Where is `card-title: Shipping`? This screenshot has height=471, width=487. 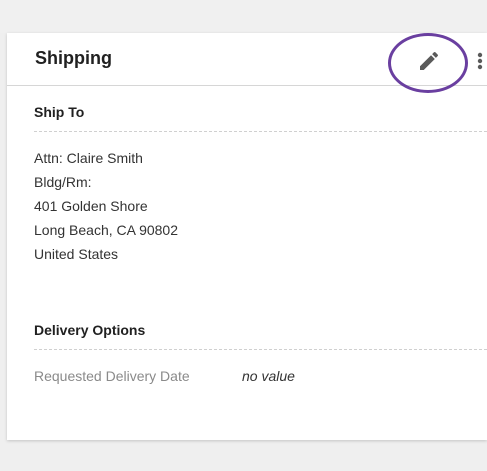 card-title: Shipping is located at coordinates (73, 58).